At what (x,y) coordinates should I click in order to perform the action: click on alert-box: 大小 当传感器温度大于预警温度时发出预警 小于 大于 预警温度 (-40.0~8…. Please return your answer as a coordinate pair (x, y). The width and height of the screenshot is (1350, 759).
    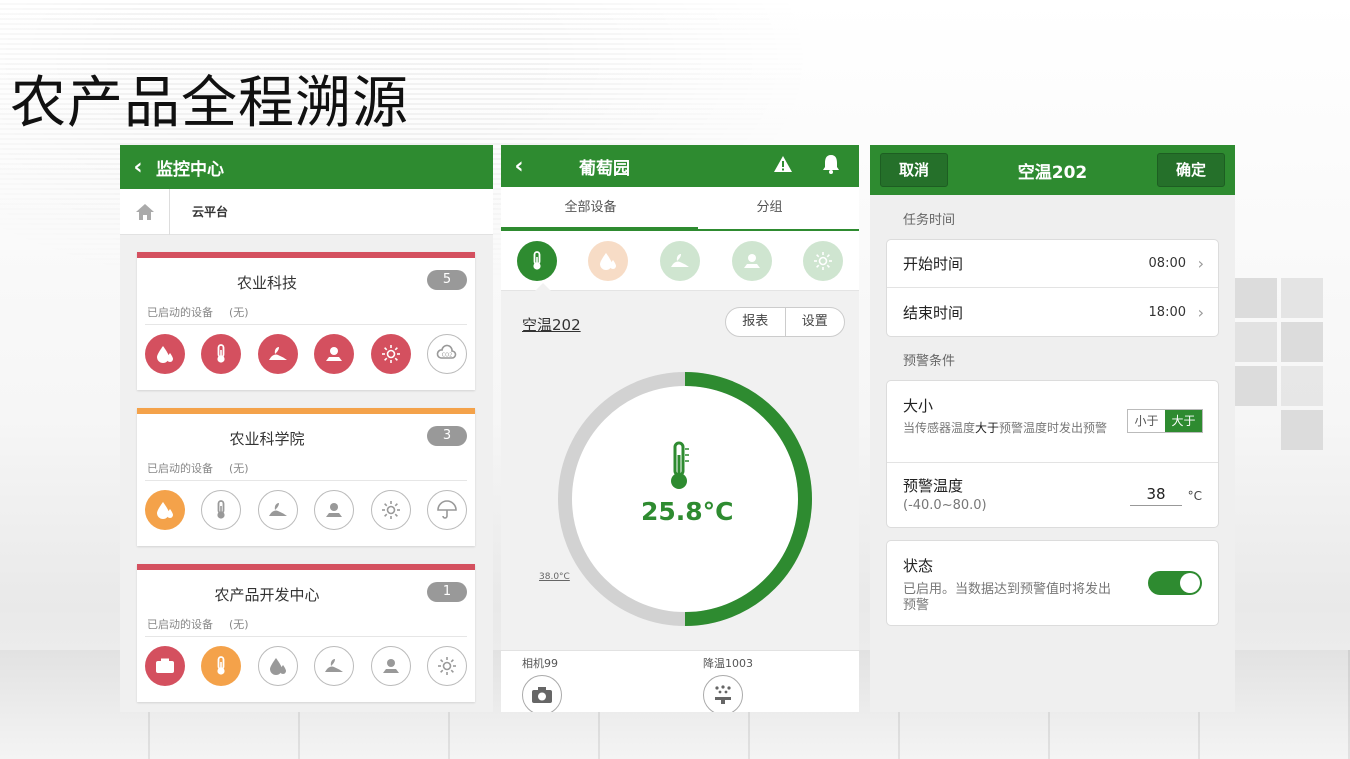
    Looking at the image, I should click on (1052, 454).